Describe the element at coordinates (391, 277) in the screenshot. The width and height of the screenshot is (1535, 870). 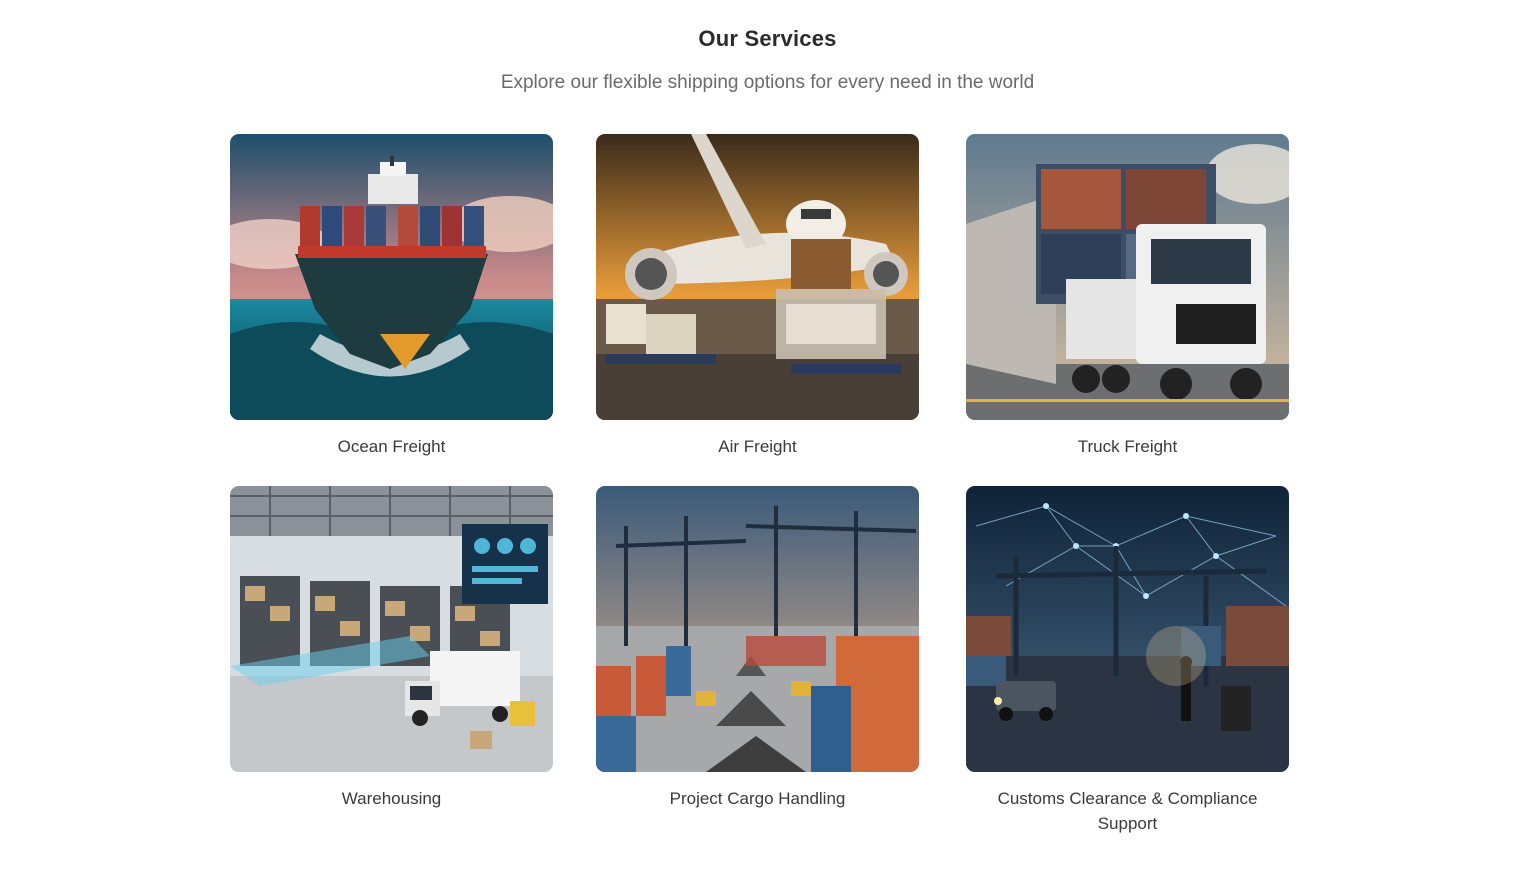
I see `container-ship-image` at that location.